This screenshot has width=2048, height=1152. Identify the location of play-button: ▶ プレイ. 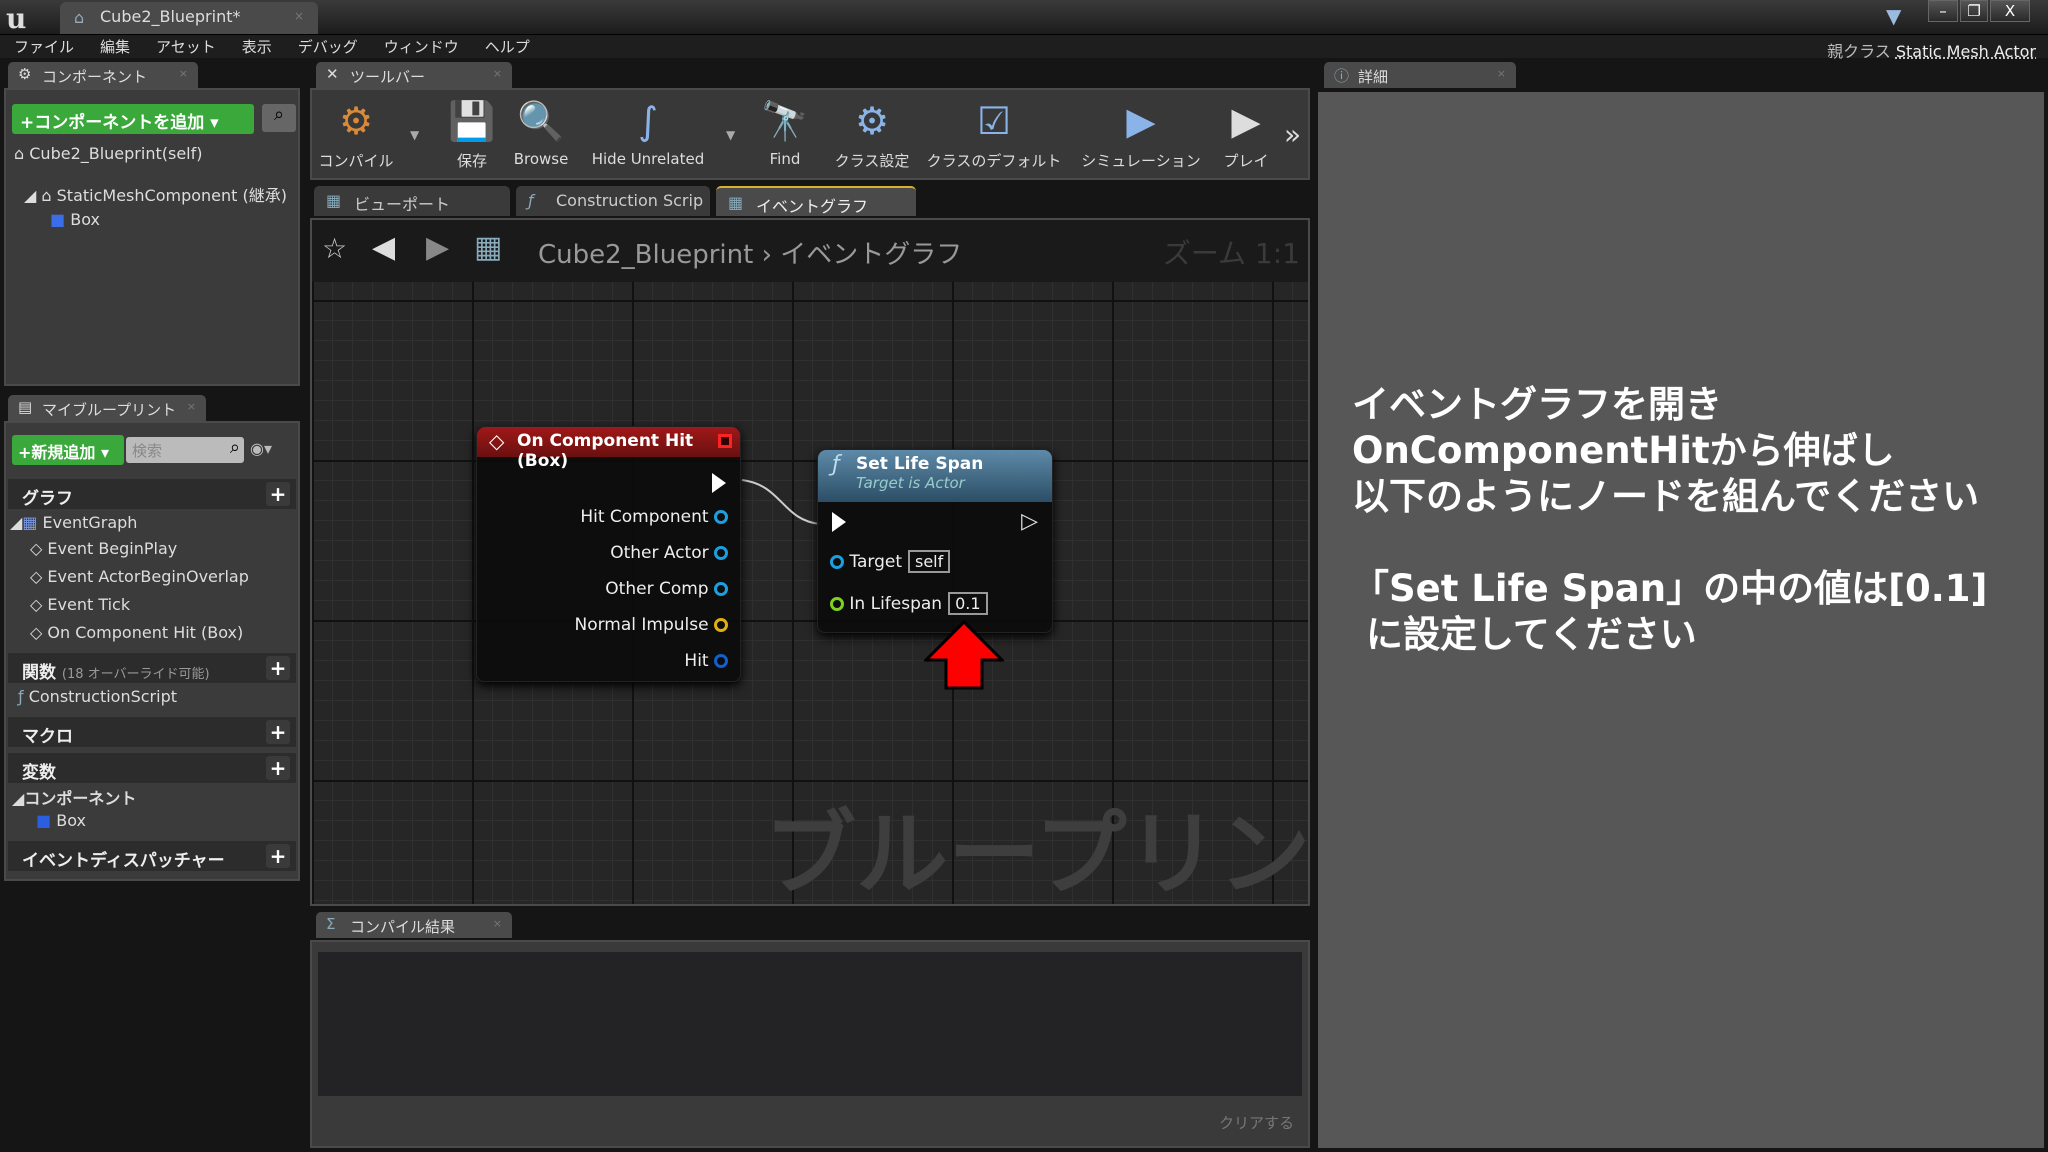
(1246, 135).